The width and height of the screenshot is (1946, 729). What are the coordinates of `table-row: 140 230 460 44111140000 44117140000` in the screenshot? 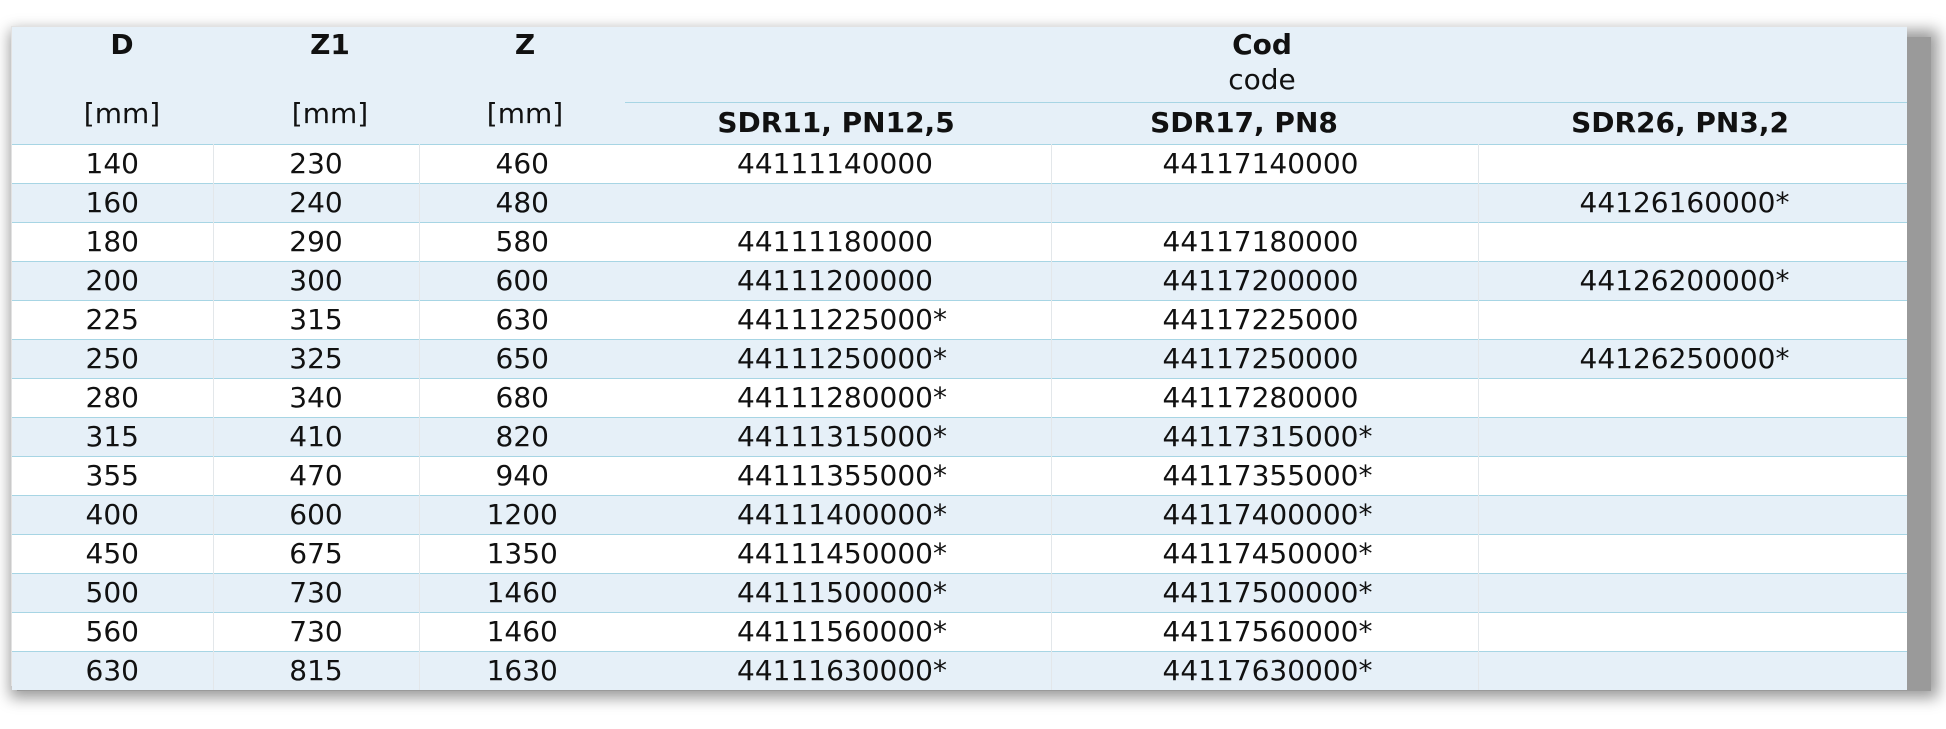 It's located at (959, 164).